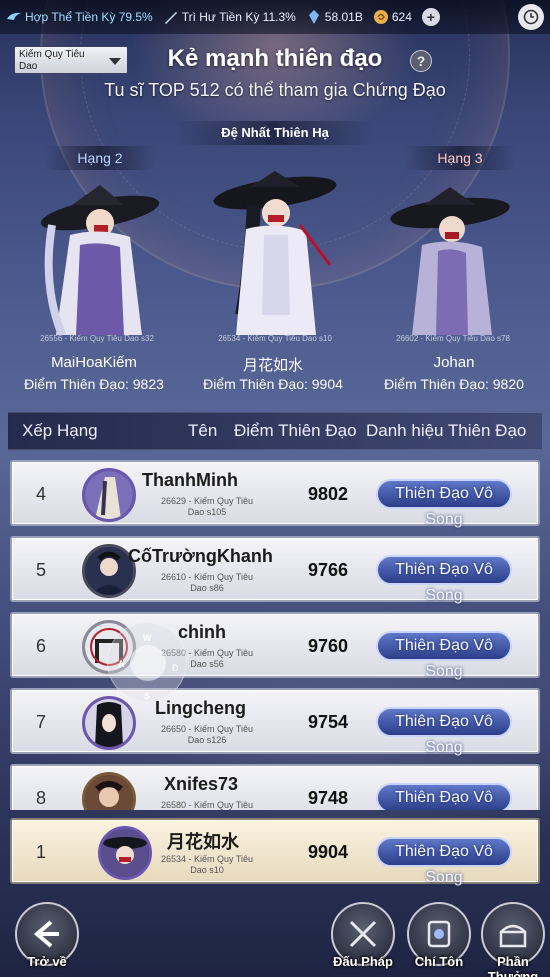  I want to click on supreme-button: Chí Tôn, so click(439, 939).